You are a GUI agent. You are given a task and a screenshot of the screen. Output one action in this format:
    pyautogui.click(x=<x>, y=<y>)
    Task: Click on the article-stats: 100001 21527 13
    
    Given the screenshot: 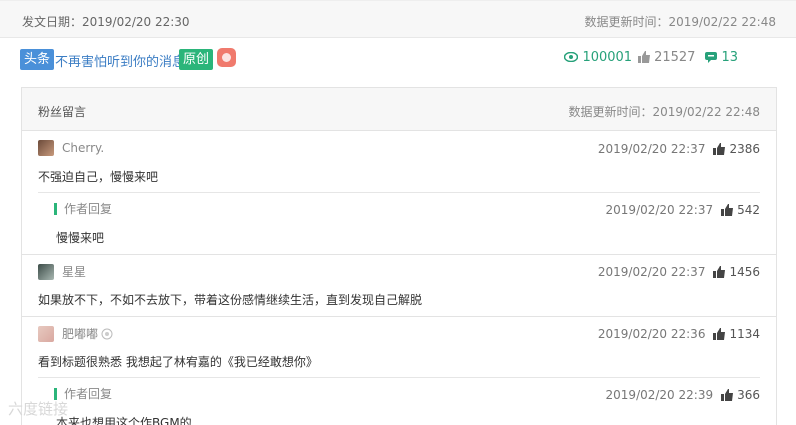 What is the action you would take?
    pyautogui.click(x=648, y=57)
    